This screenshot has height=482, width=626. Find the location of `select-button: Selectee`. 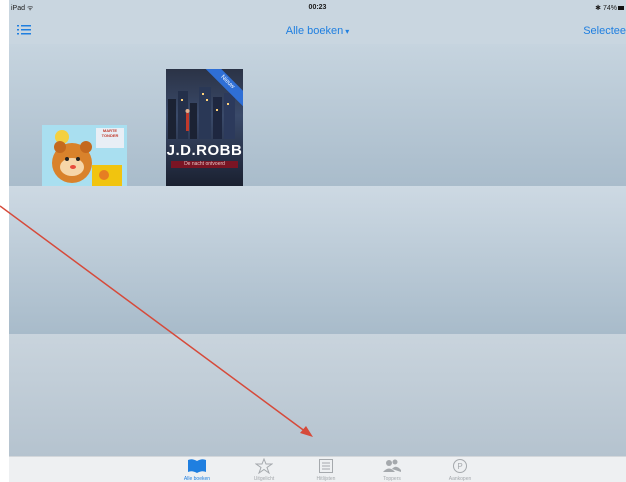

select-button: Selectee is located at coordinates (604, 31).